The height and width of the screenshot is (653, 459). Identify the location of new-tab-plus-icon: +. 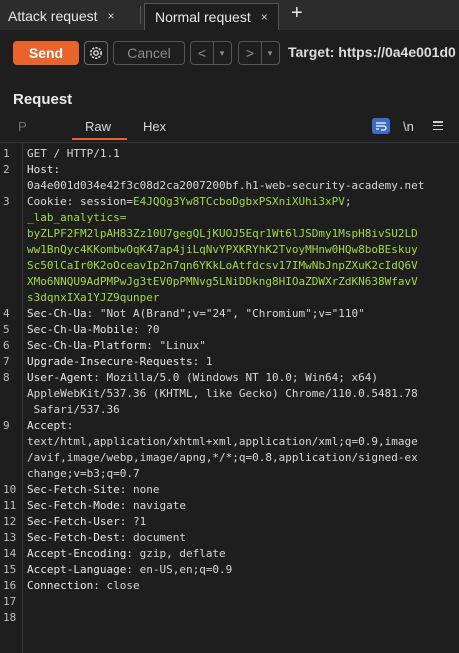
(297, 13).